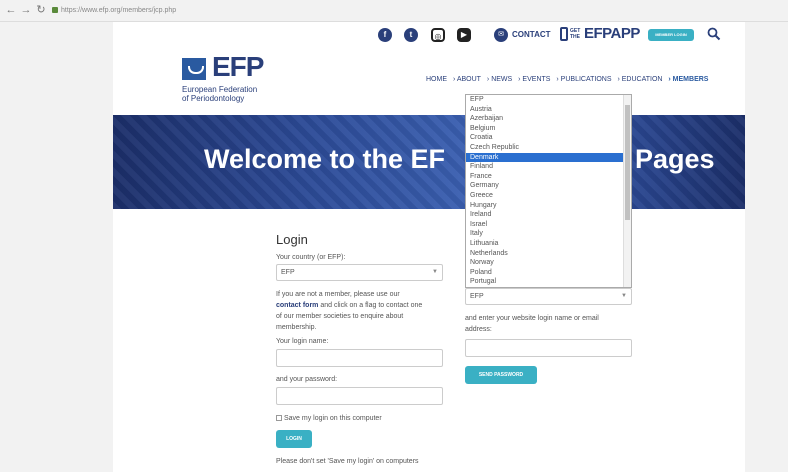  I want to click on banner-title-left: Welcome to the EF, so click(325, 159).